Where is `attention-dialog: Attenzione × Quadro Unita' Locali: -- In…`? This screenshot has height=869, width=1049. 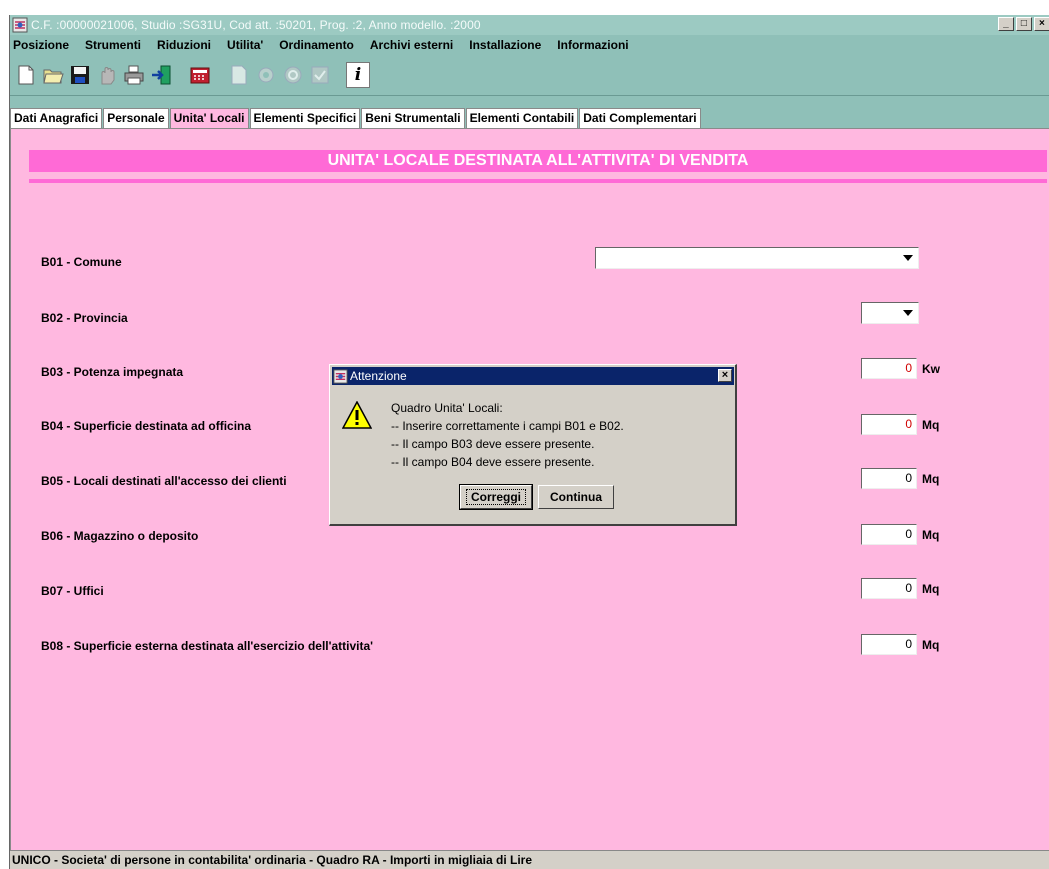 attention-dialog: Attenzione × Quadro Unita' Locali: -- In… is located at coordinates (533, 445).